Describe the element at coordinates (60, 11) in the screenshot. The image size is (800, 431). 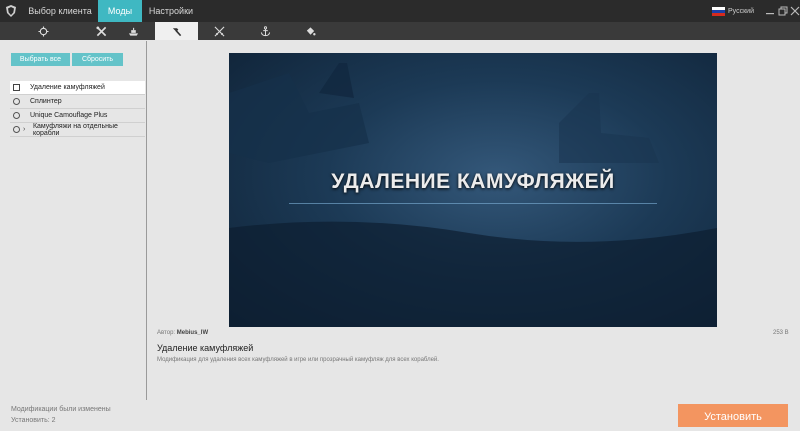
I see `tab-client-select: Выбор клиента` at that location.